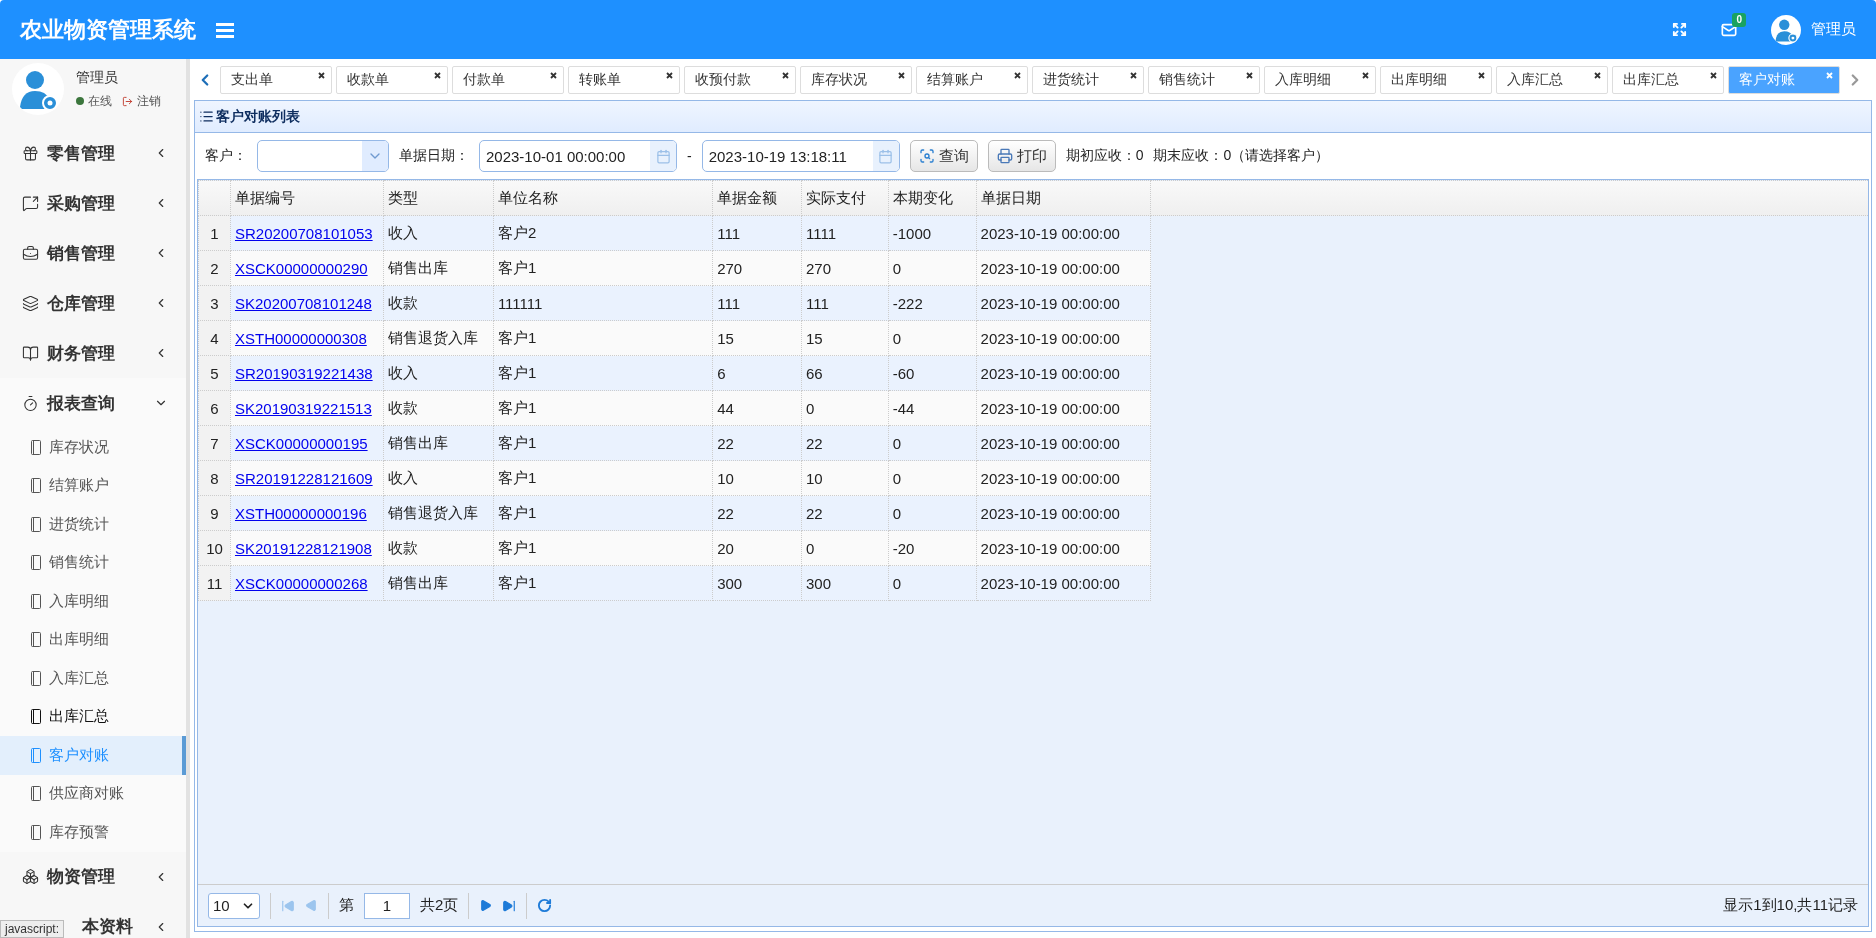  Describe the element at coordinates (438, 303) in the screenshot. I see `table-cell: 收款` at that location.